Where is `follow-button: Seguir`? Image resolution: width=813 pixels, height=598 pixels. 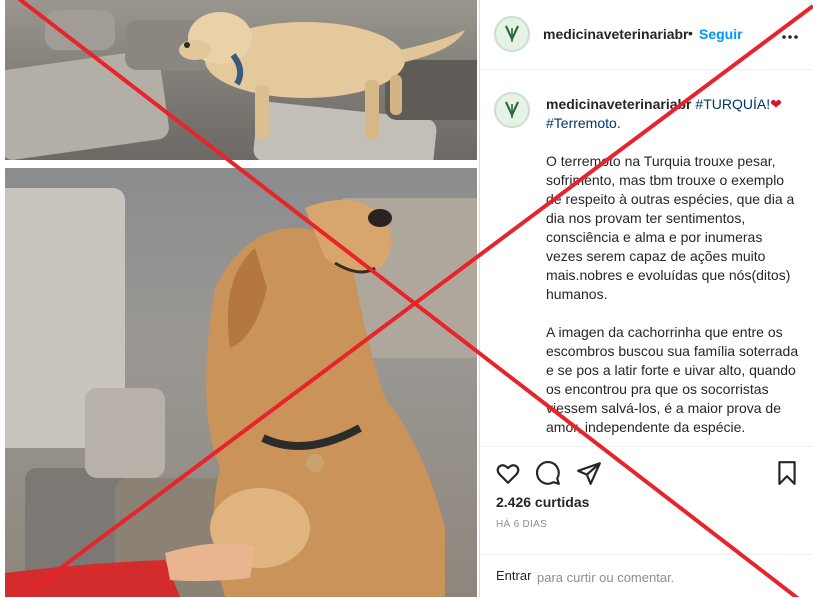
follow-button: Seguir is located at coordinates (721, 34).